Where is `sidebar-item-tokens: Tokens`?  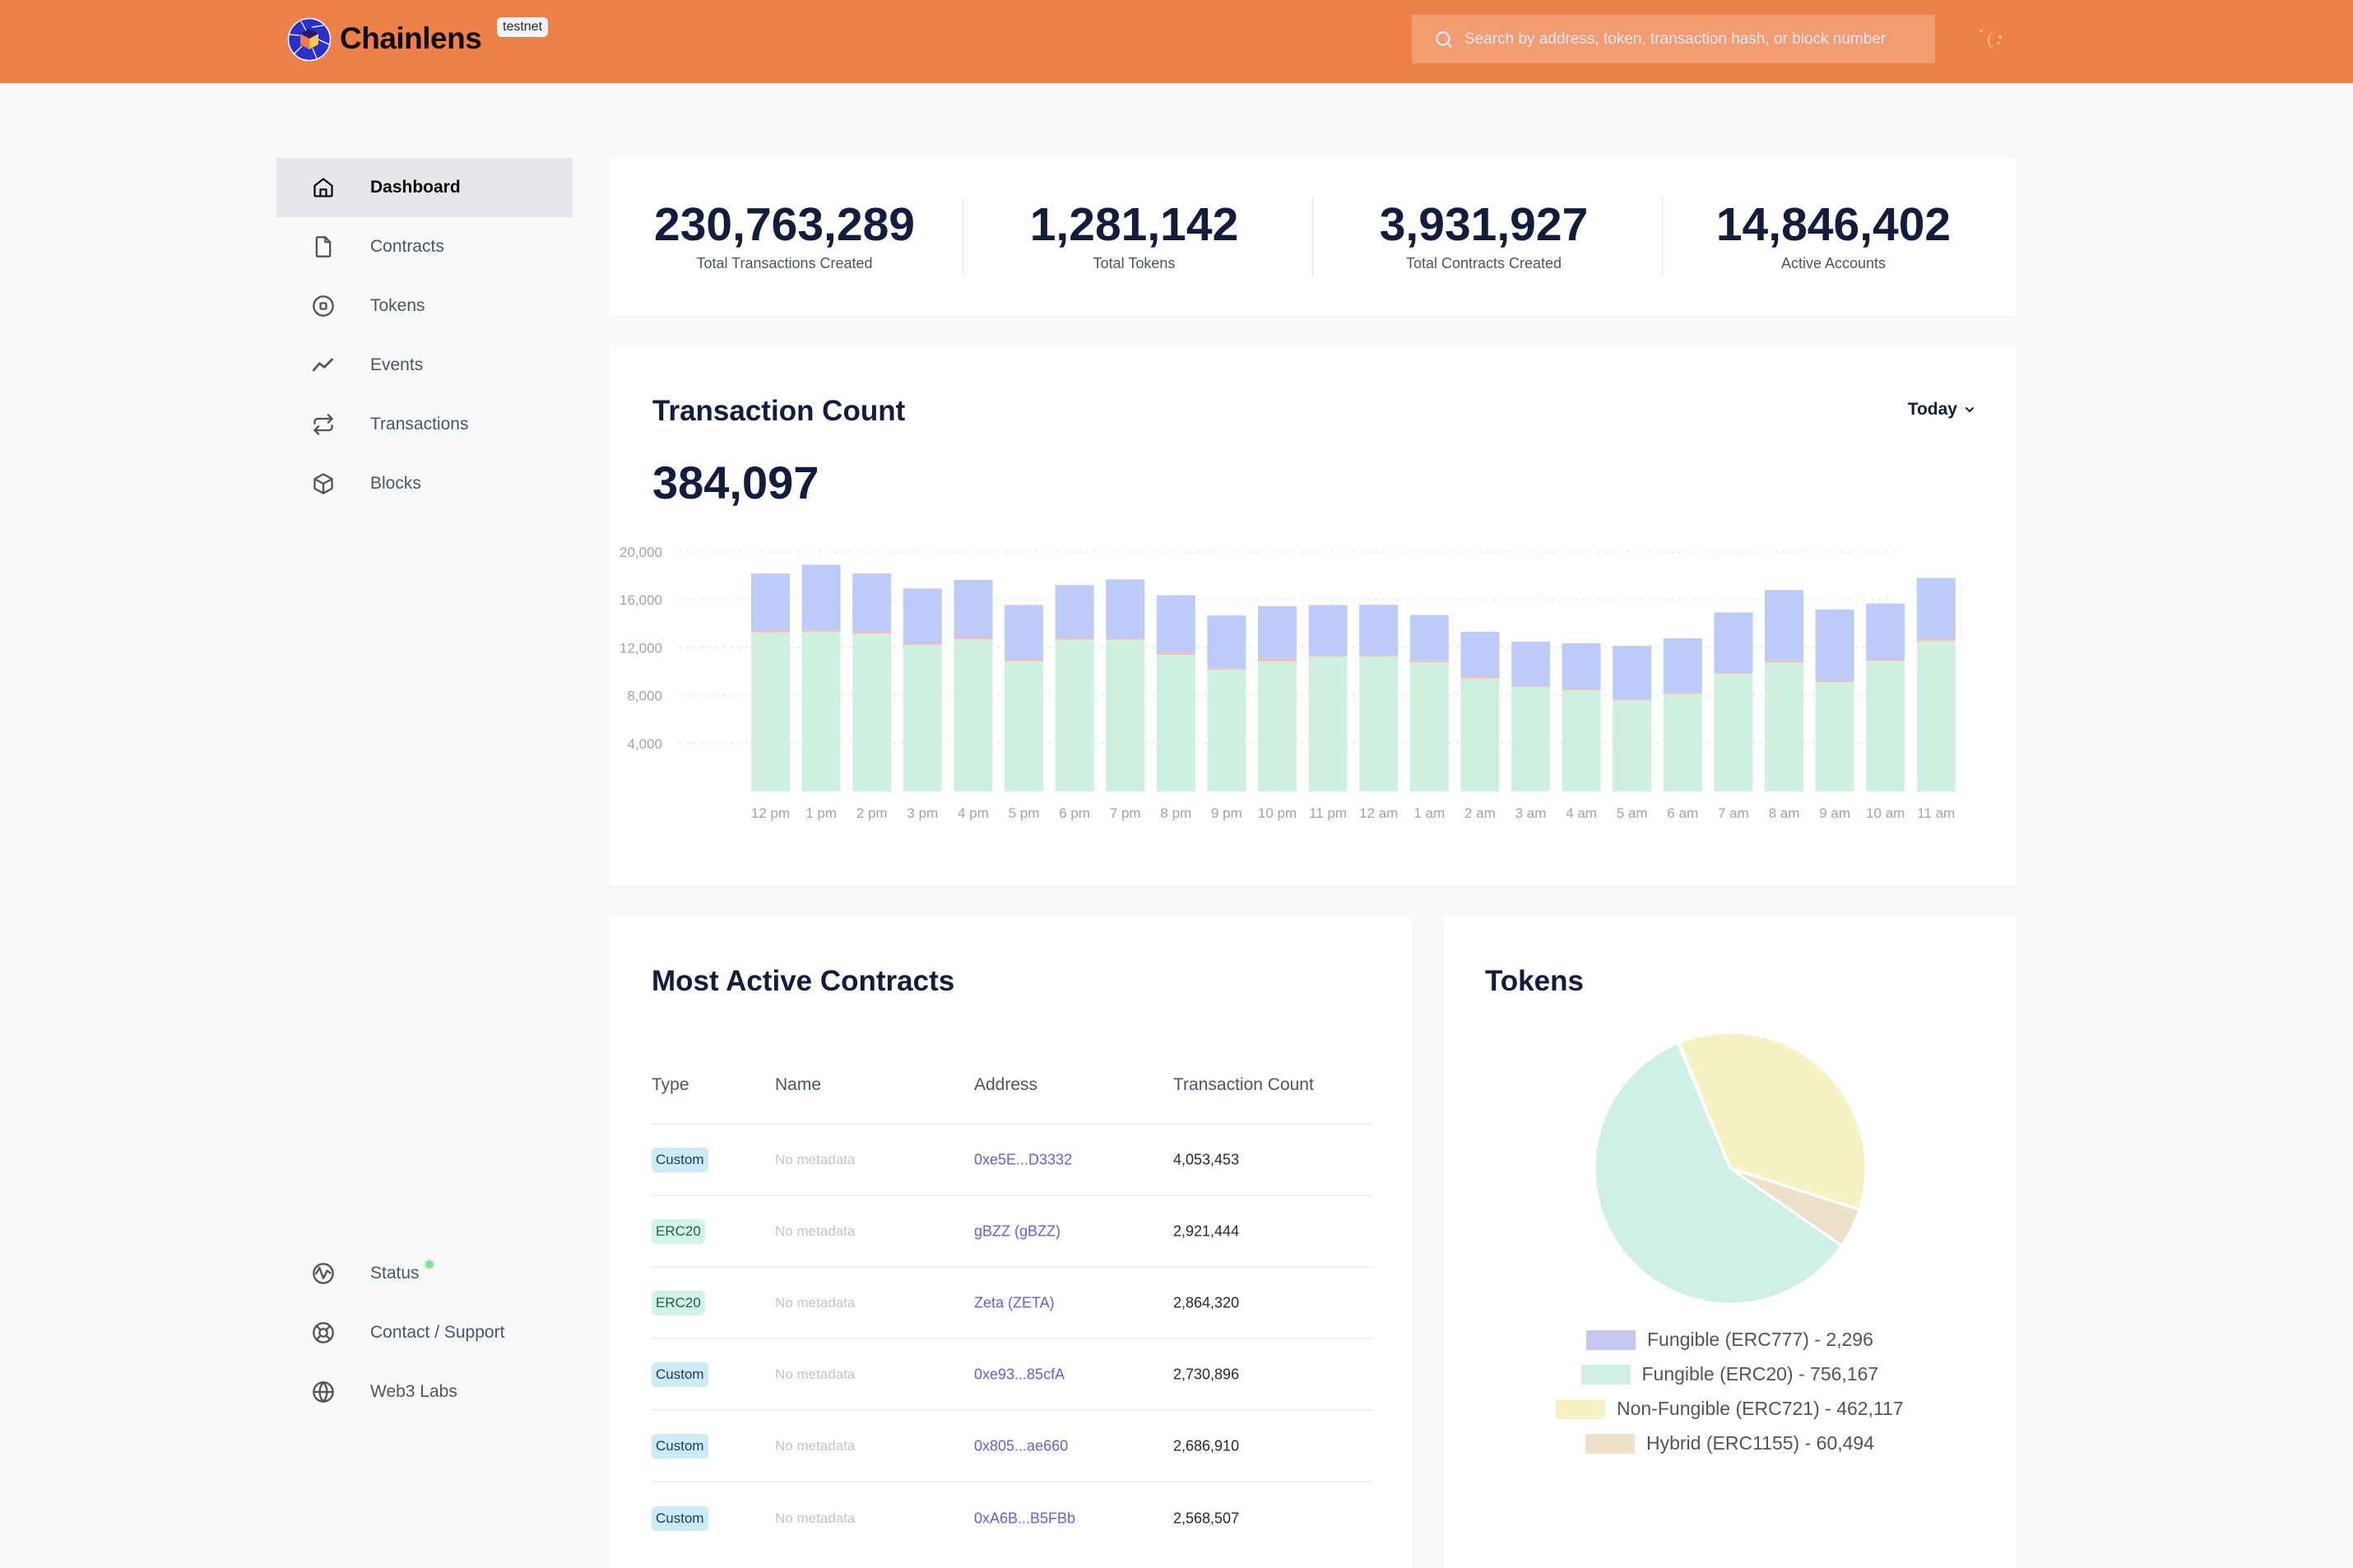
sidebar-item-tokens: Tokens is located at coordinates (425, 306).